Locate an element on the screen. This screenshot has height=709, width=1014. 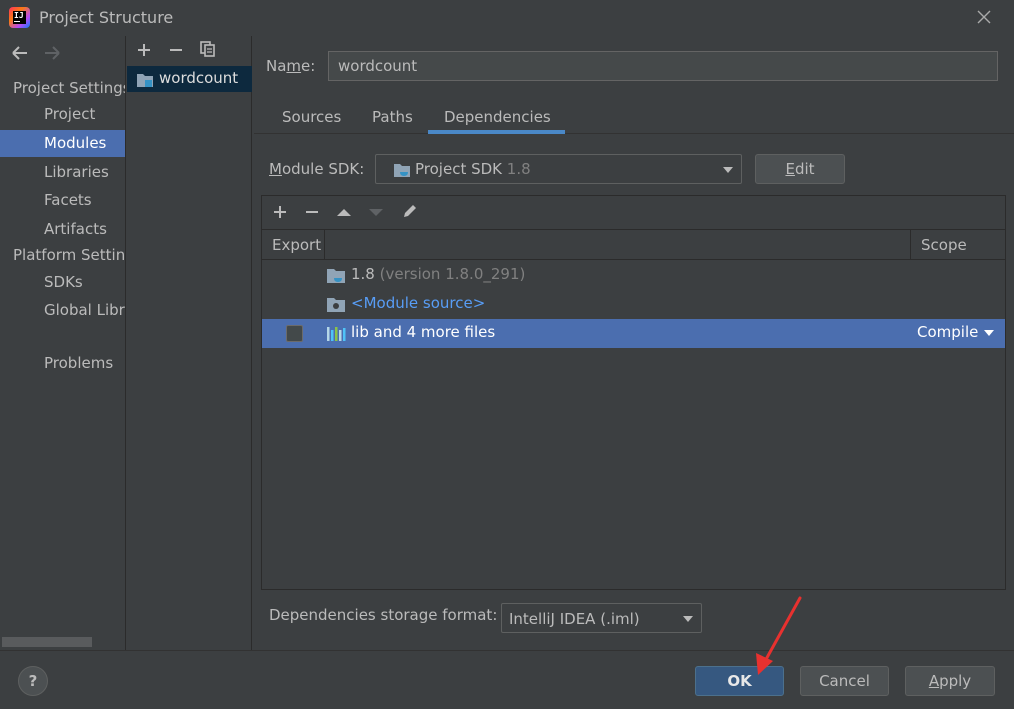
arrow-left-icon is located at coordinates (20, 53).